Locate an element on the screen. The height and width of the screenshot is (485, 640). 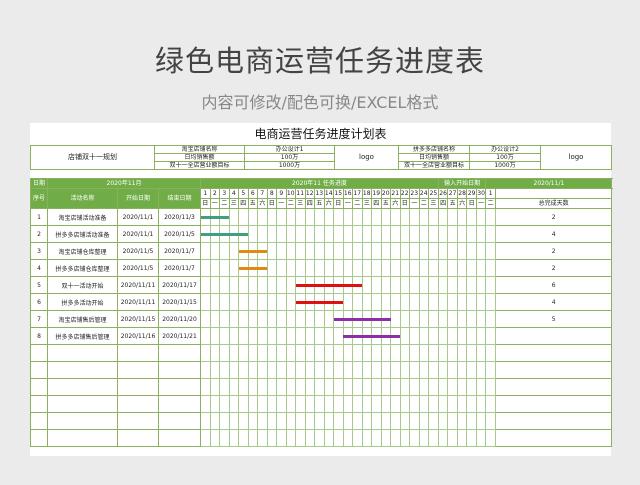
weekday-cell: 三 is located at coordinates (300, 203).